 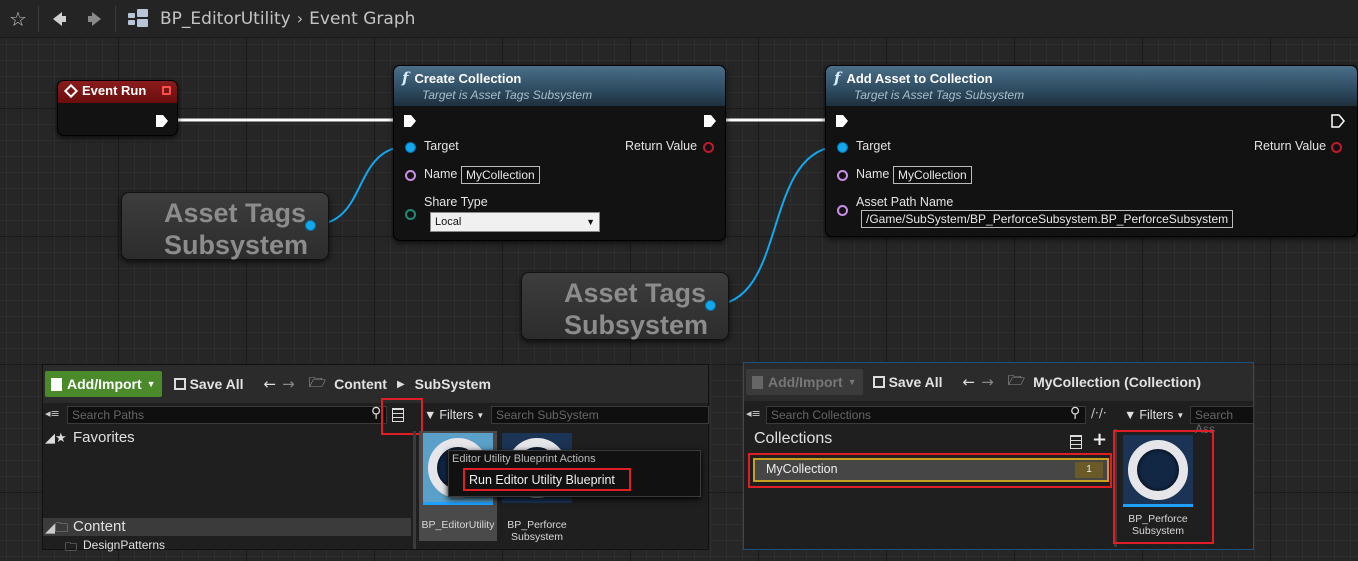 I want to click on asset-path-label: Asset Path Name, so click(x=905, y=202).